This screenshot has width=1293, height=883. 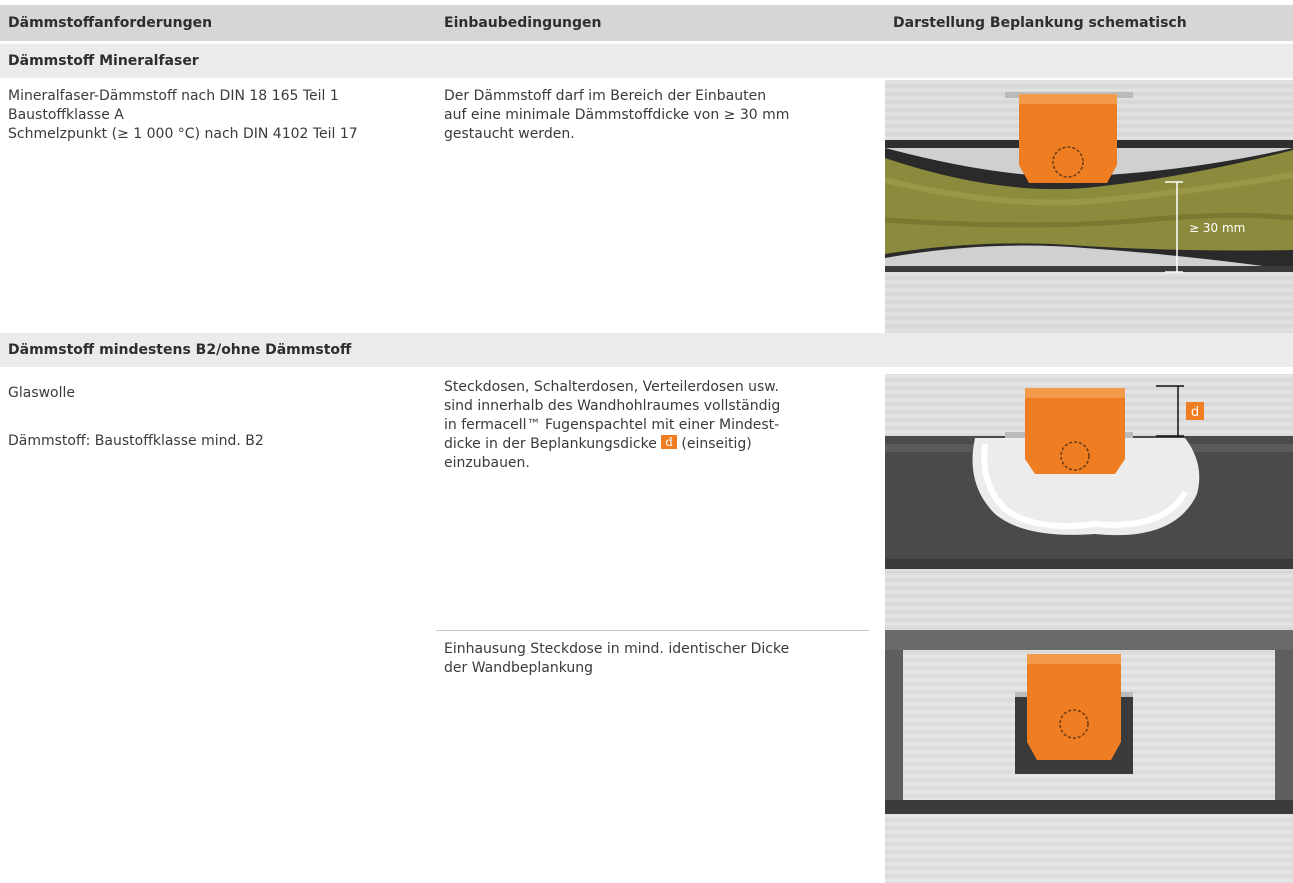 What do you see at coordinates (714, 444) in the screenshot?
I see `conditions-b2-suffix: (einseitig)` at bounding box center [714, 444].